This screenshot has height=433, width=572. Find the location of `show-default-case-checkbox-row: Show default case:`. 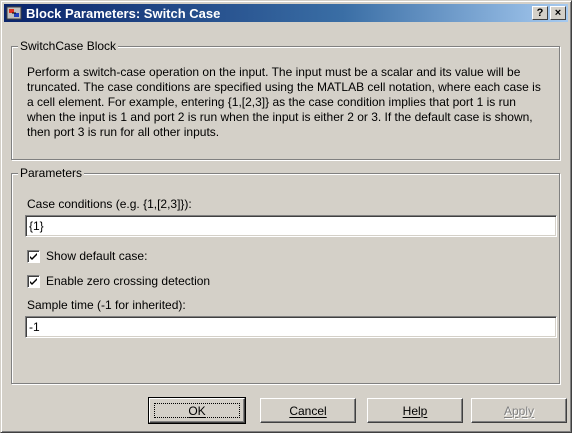

show-default-case-checkbox-row: Show default case: is located at coordinates (87, 256).